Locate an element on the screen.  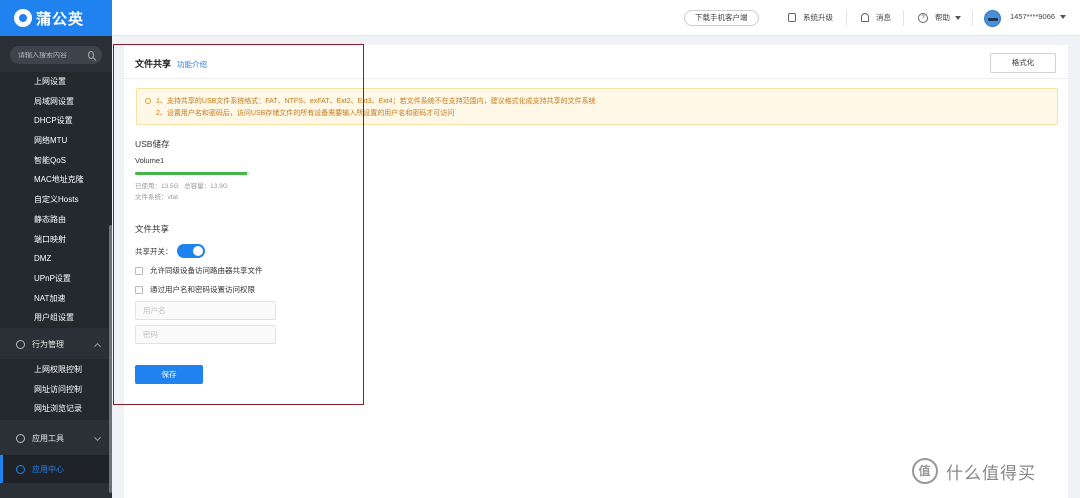
sidebar-scrollbar is located at coordinates (110, 359).